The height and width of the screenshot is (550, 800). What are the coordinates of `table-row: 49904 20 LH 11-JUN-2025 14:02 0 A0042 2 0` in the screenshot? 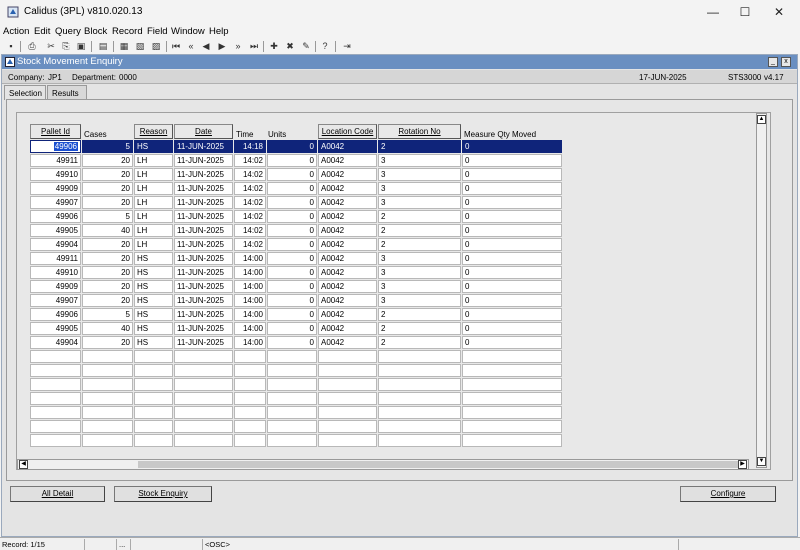 It's located at (400, 245).